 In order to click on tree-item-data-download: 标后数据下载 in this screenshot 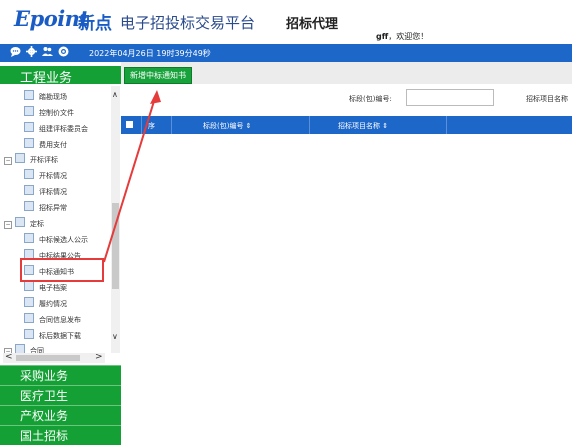, I will do `click(52, 336)`.